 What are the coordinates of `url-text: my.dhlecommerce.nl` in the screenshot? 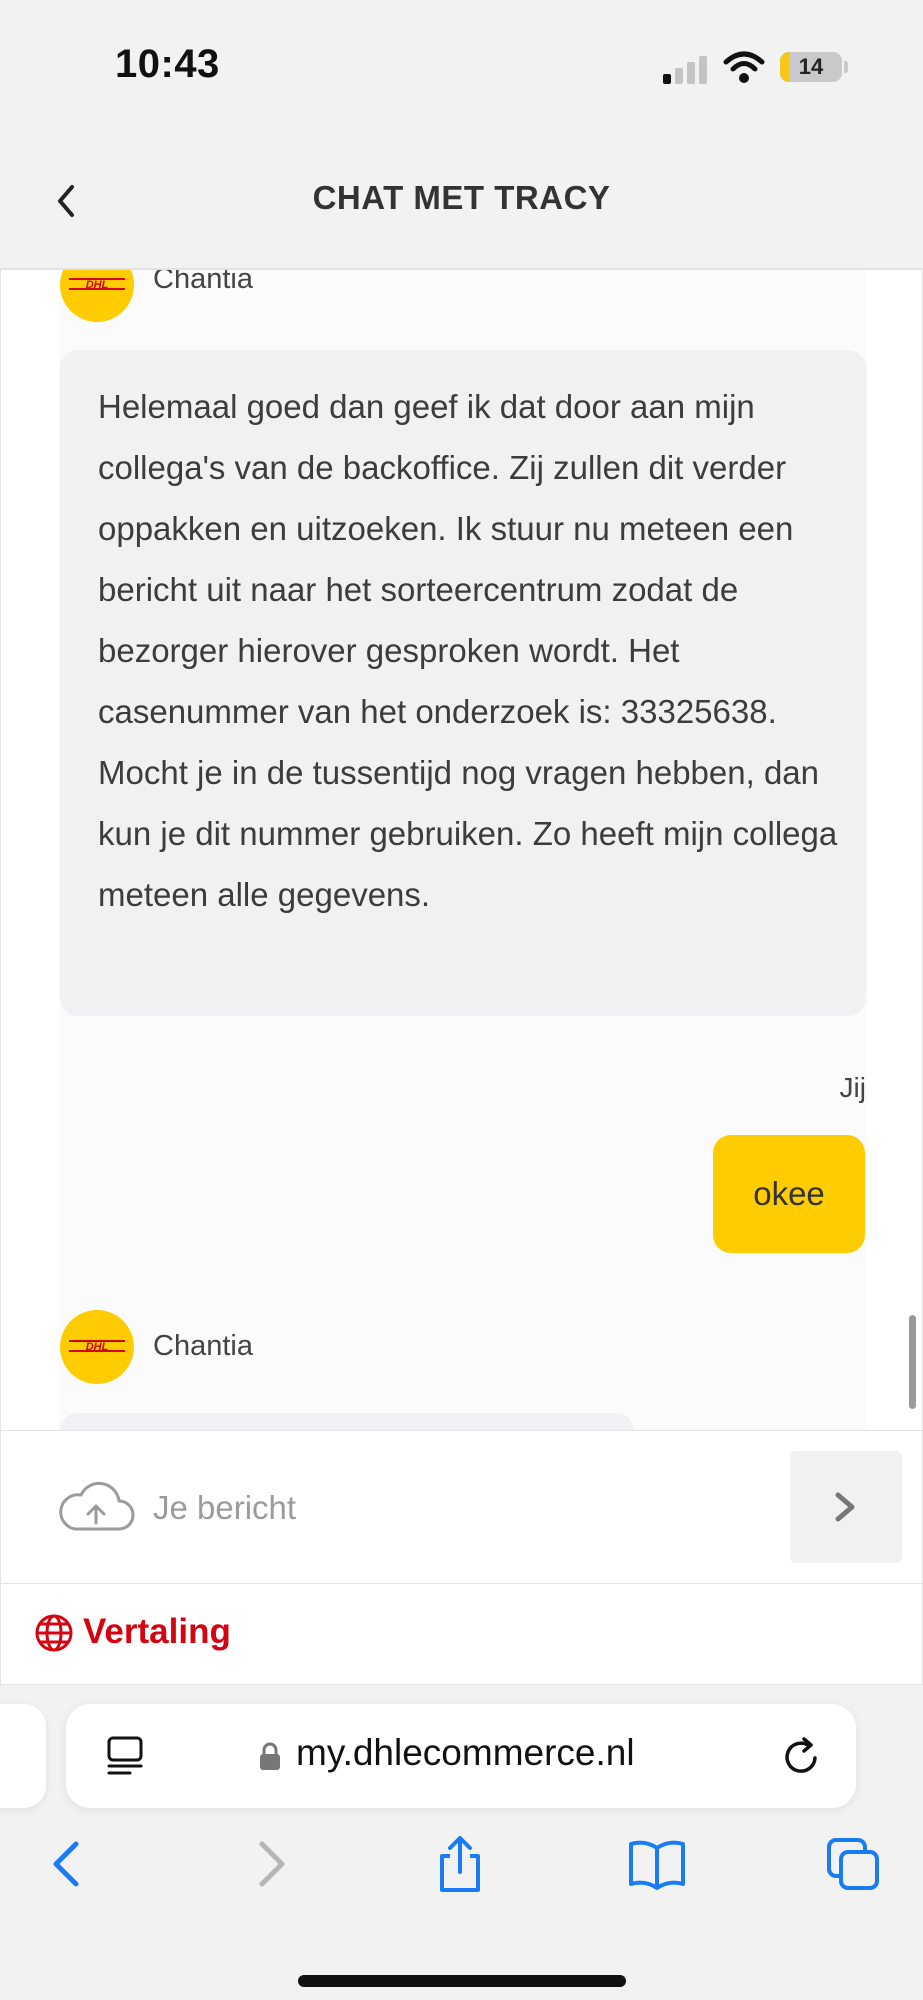 It's located at (465, 1752).